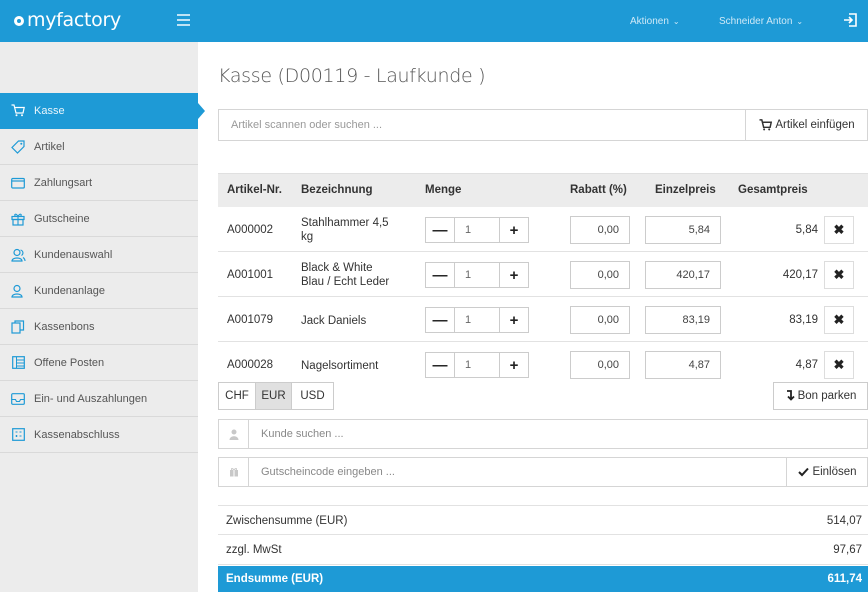  Describe the element at coordinates (250, 275) in the screenshot. I see `article-number: A001001` at that location.